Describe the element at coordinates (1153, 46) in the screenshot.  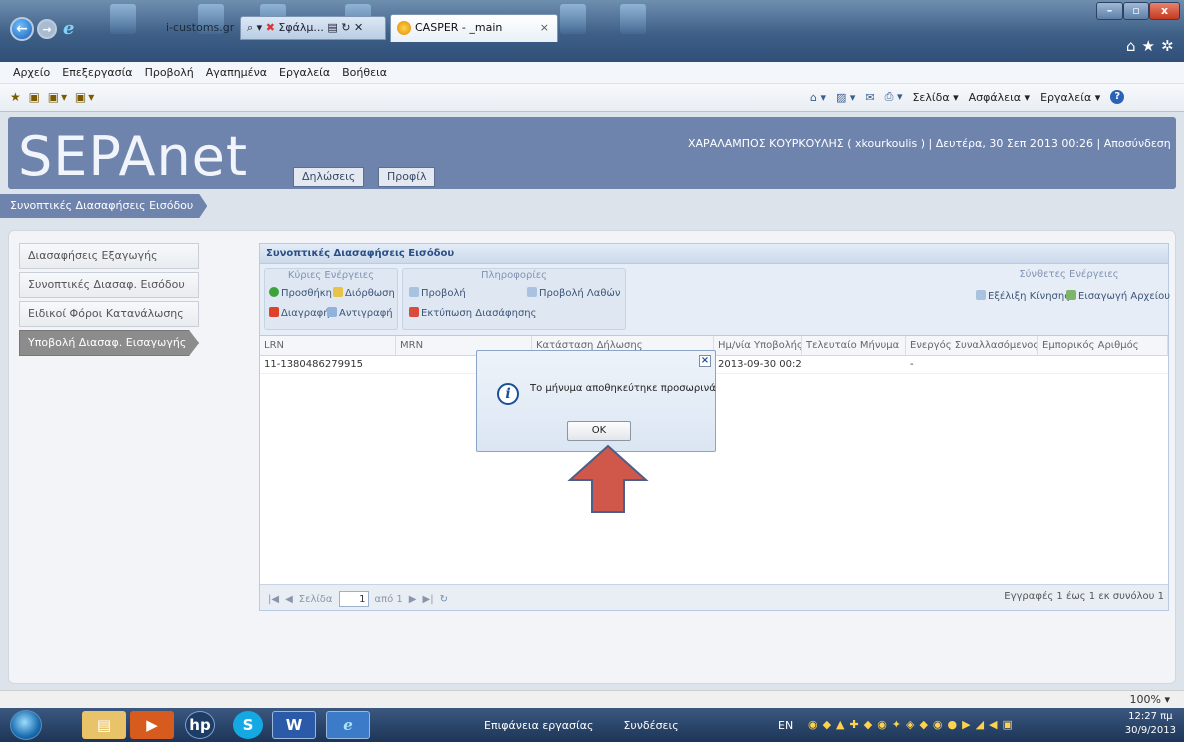
I see `home-favorites-settings-icons: ⌂★✲` at that location.